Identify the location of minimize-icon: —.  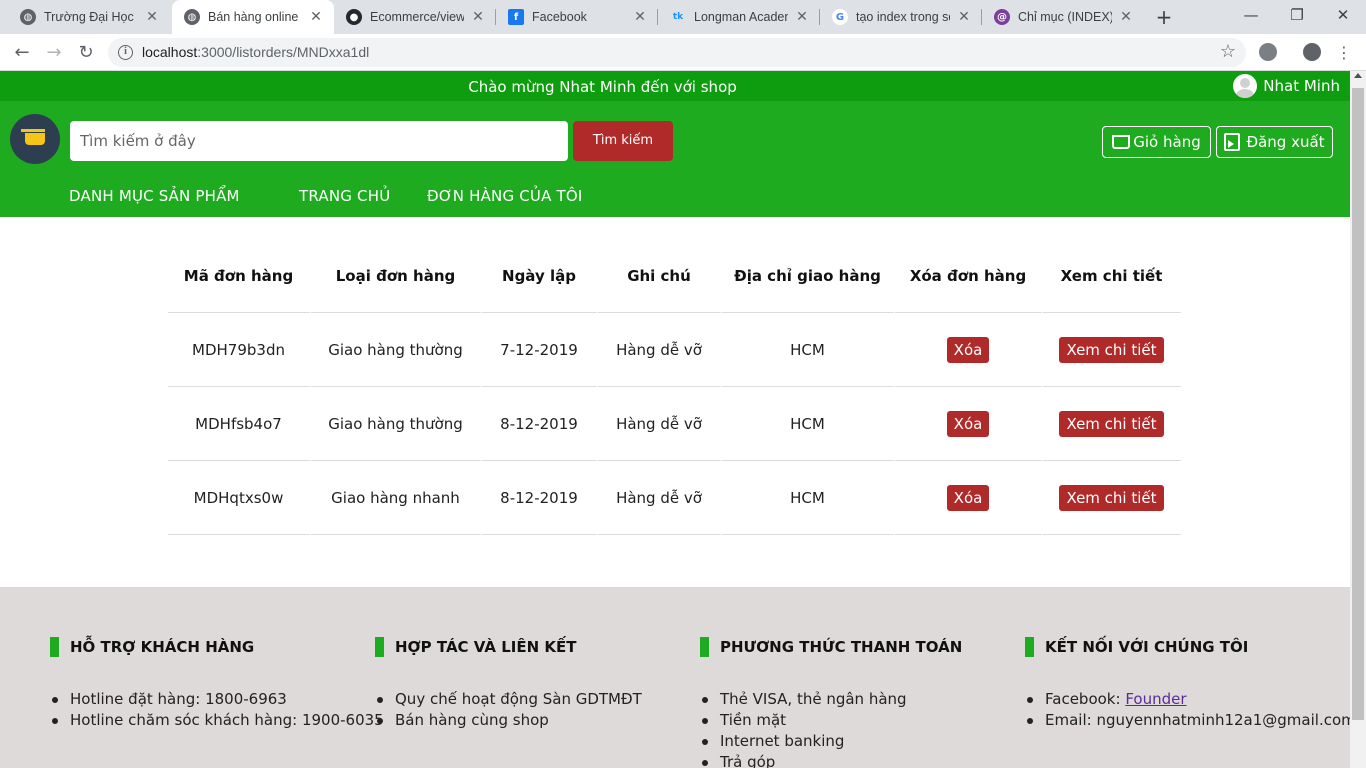
(1251, 16).